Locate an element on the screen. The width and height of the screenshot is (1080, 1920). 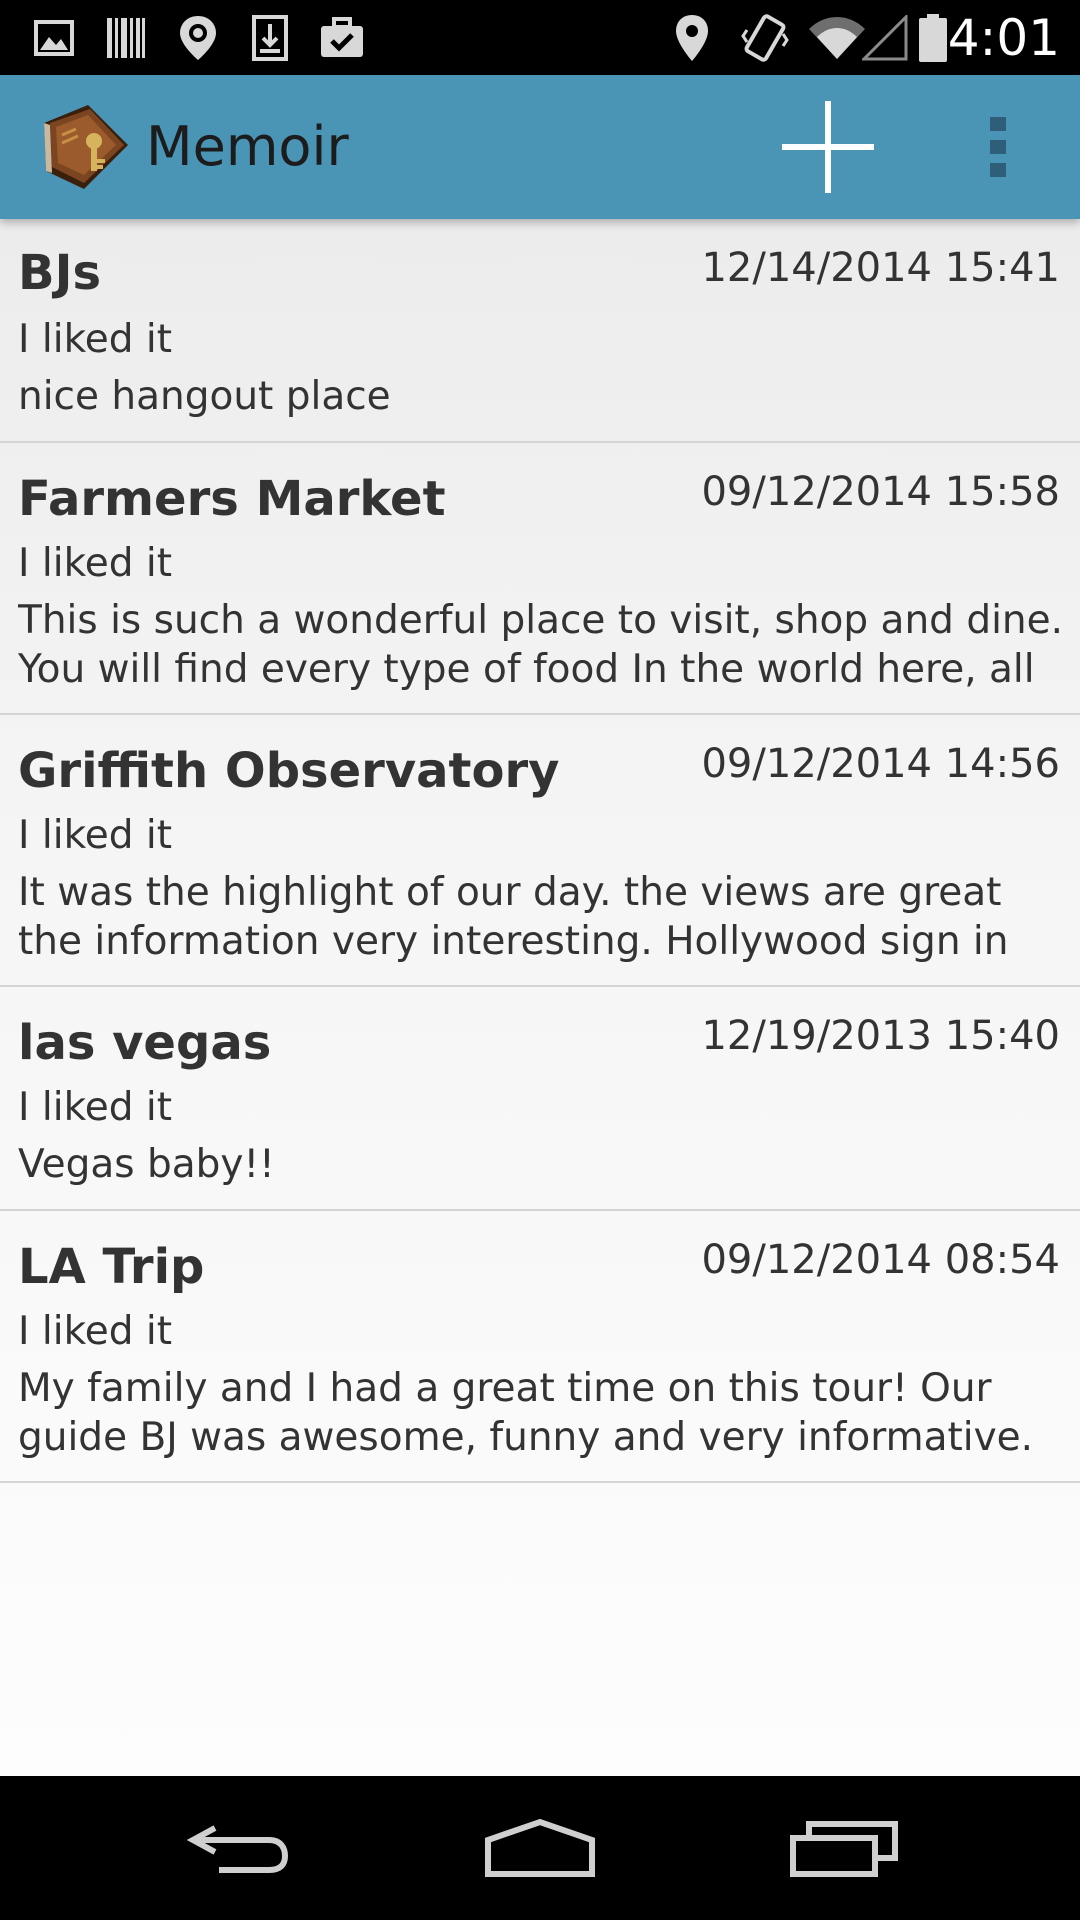
entry-date: 09/12/2014 14:56 is located at coordinates (880, 764).